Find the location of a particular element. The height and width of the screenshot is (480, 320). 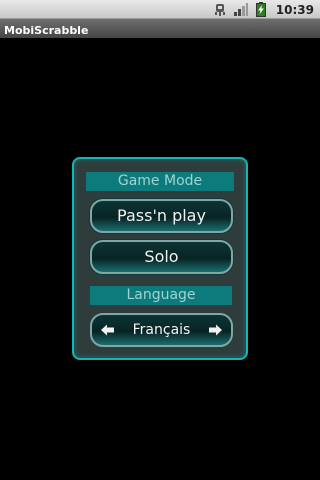

pass-n-play-button: Pass'n play is located at coordinates (161, 216).